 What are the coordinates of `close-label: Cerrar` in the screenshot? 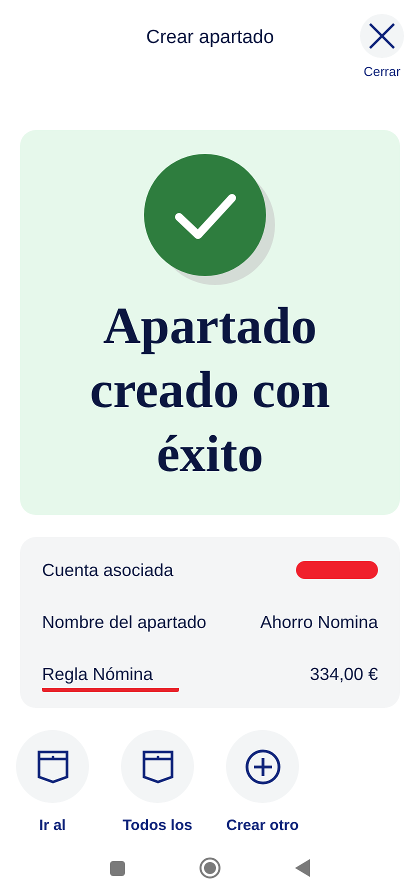 It's located at (382, 72).